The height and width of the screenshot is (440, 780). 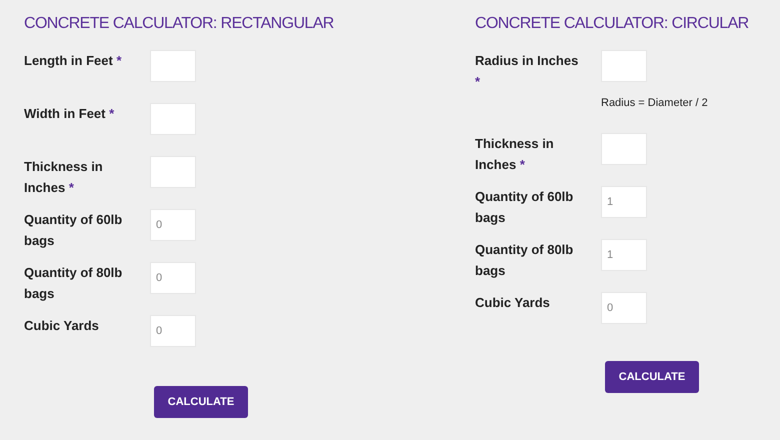 I want to click on field-label: Radius in Inches *, so click(x=527, y=71).